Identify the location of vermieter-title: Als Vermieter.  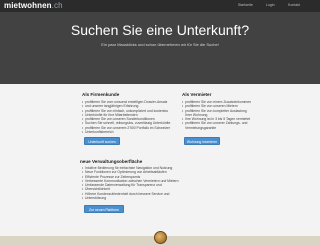
(197, 94).